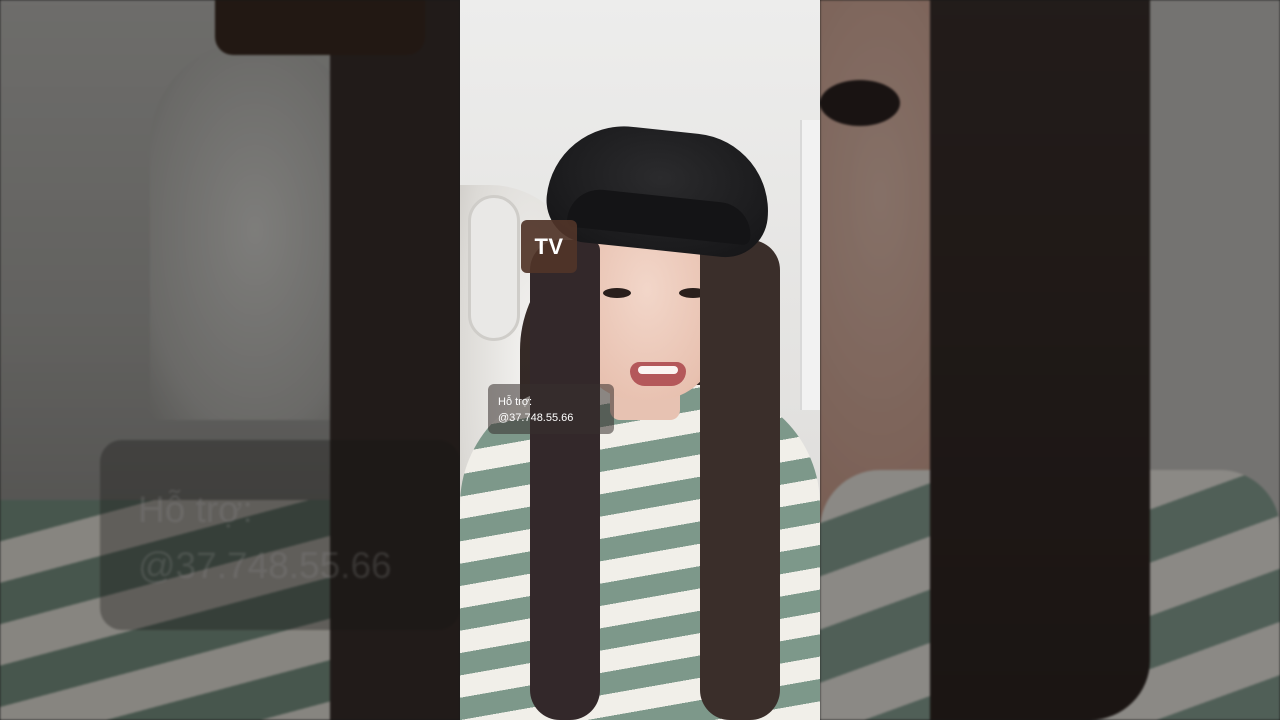 The width and height of the screenshot is (1280, 720). Describe the element at coordinates (494, 268) in the screenshot. I see `chair-carving` at that location.